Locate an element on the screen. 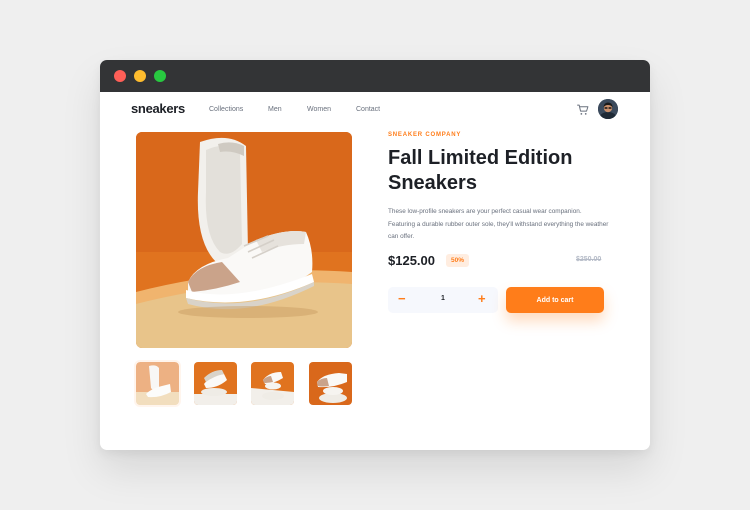 Image resolution: width=750 pixels, height=510 pixels. title-bar is located at coordinates (375, 76).